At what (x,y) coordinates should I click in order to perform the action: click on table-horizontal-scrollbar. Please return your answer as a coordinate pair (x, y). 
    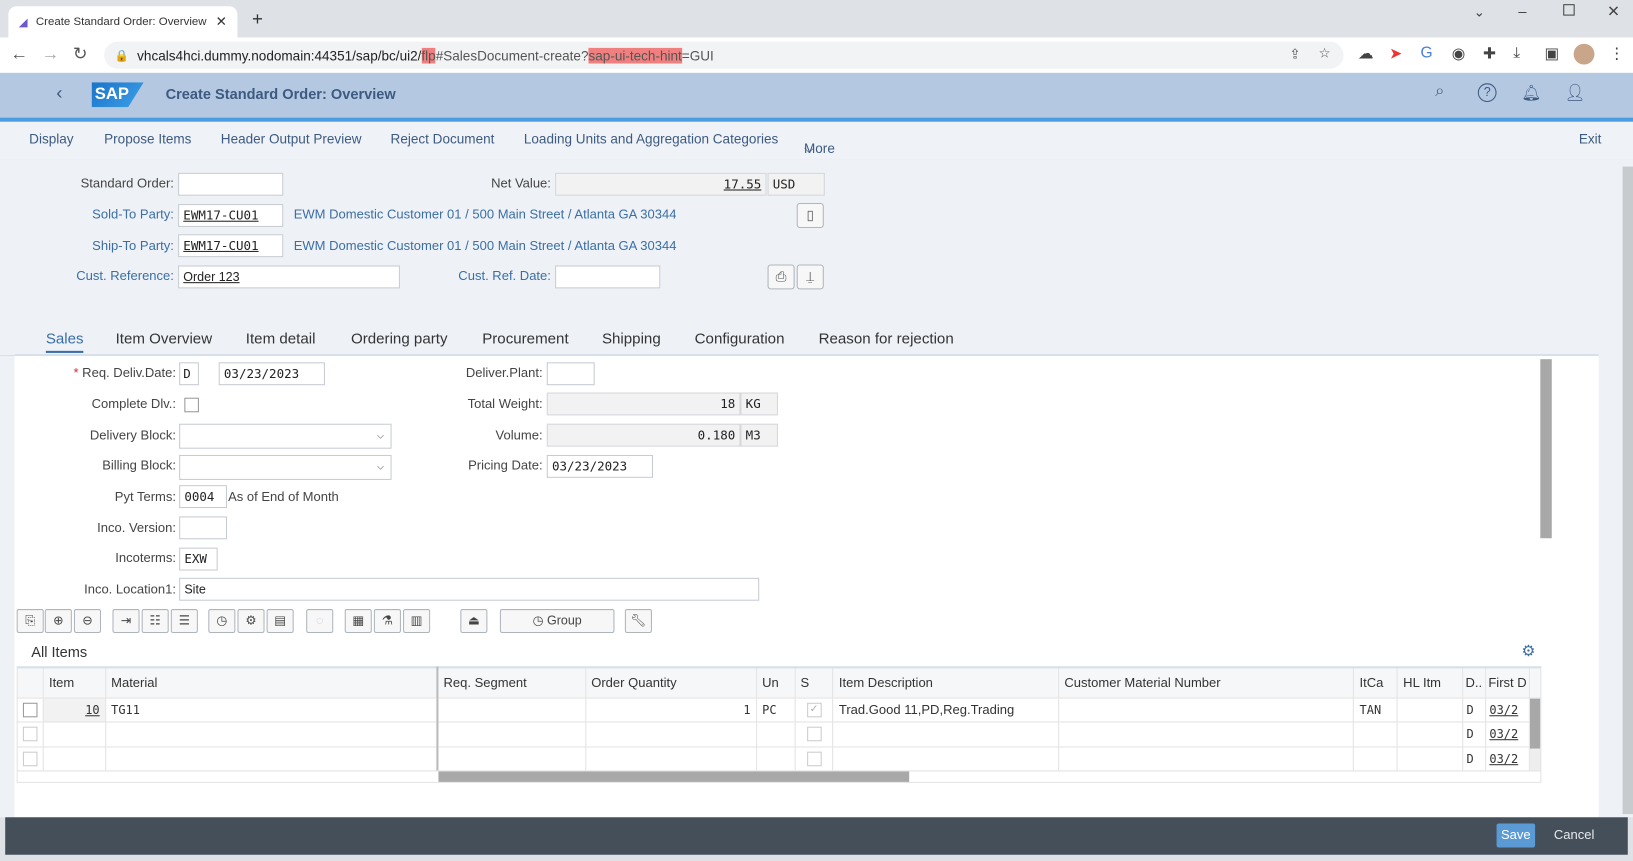
    Looking at the image, I should click on (674, 776).